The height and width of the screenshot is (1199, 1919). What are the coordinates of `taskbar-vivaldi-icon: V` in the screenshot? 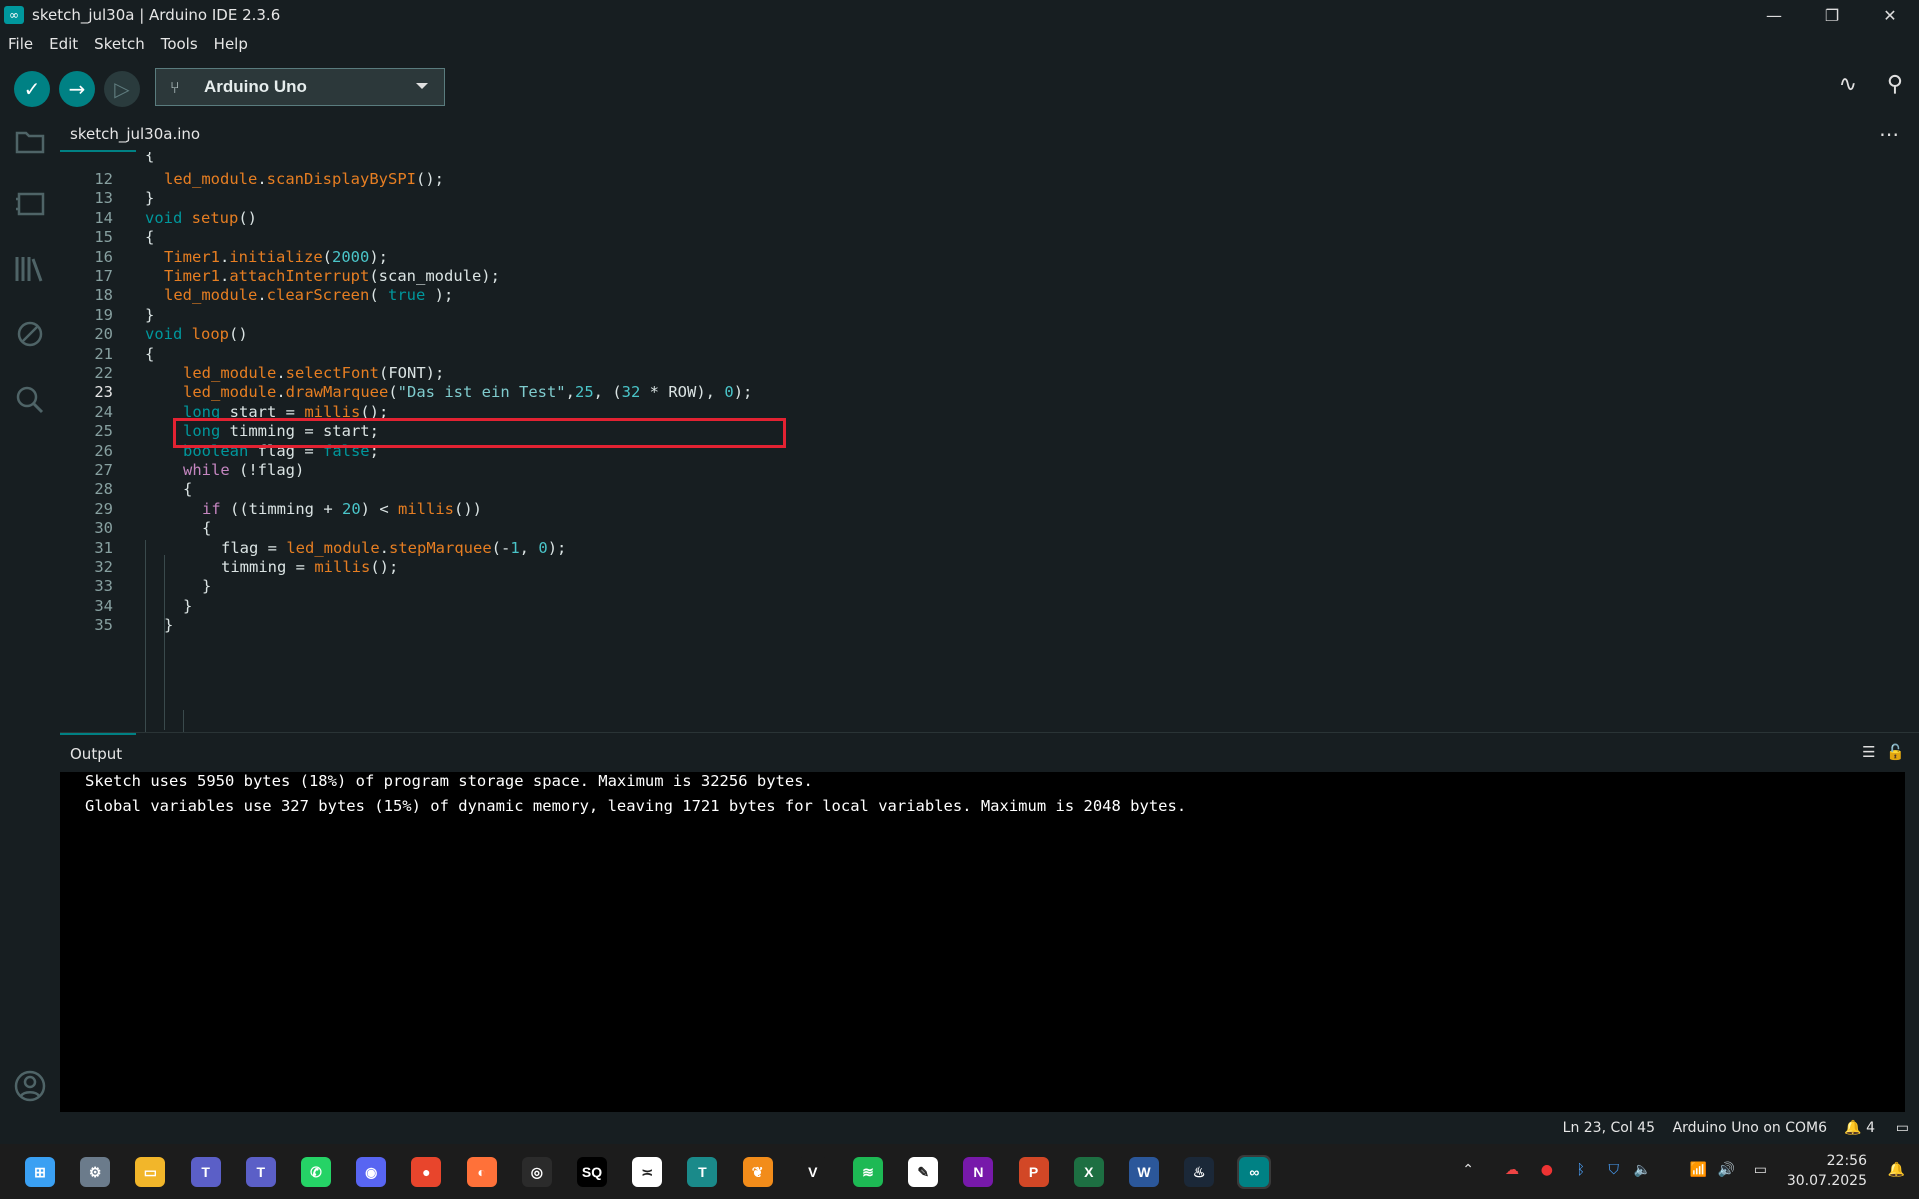 It's located at (813, 1172).